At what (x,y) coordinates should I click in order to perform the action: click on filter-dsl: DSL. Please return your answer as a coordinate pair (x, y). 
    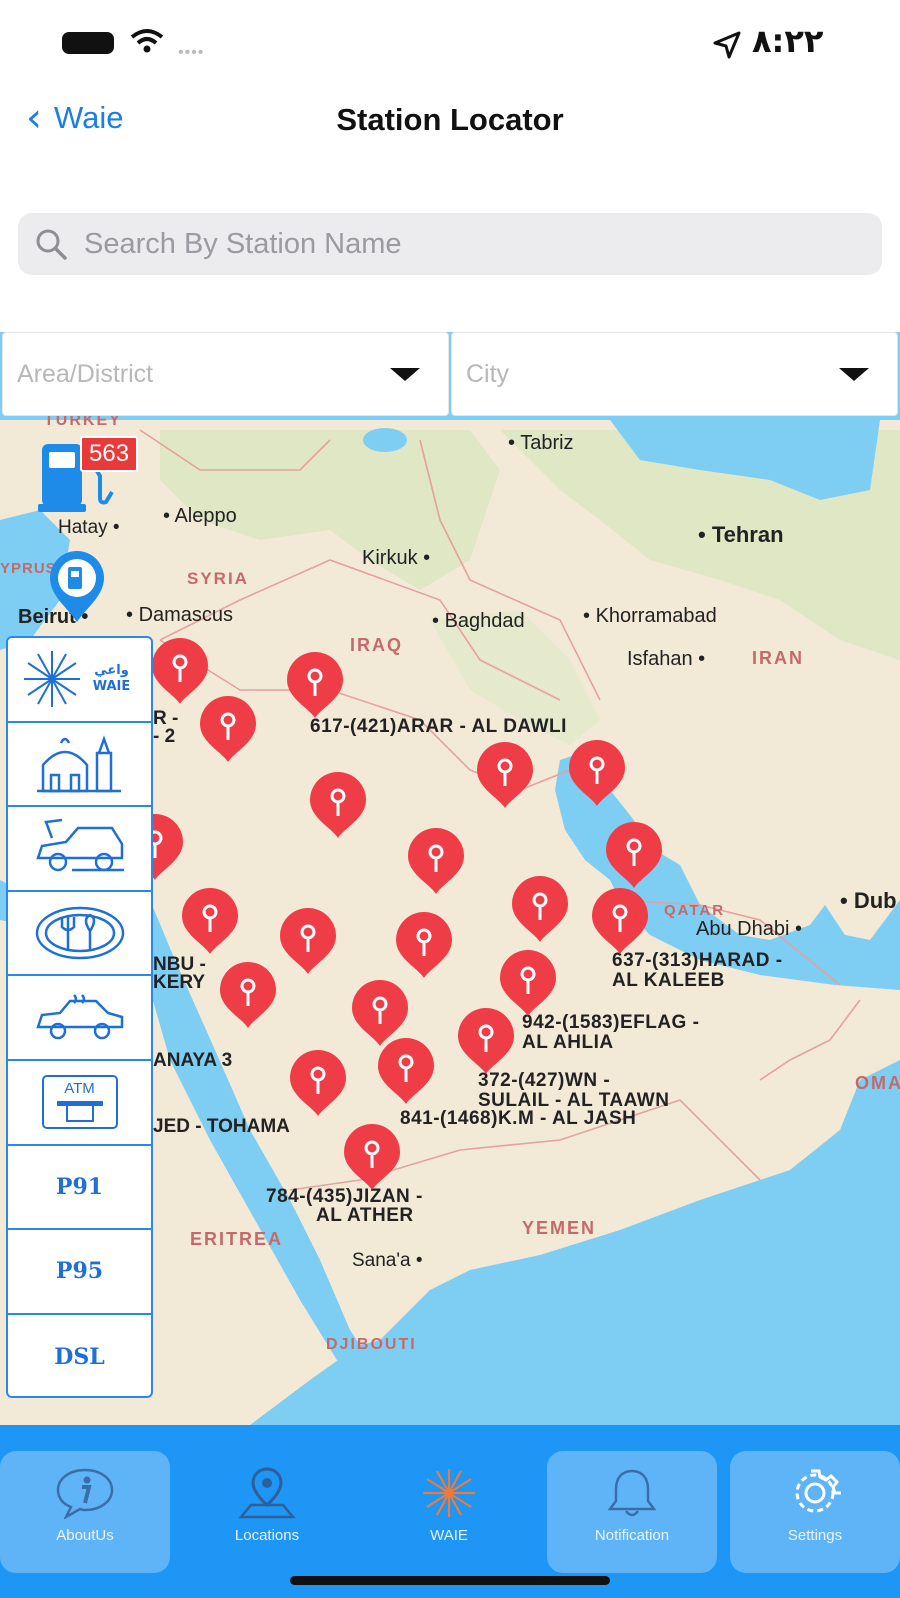
    Looking at the image, I should click on (79, 1357).